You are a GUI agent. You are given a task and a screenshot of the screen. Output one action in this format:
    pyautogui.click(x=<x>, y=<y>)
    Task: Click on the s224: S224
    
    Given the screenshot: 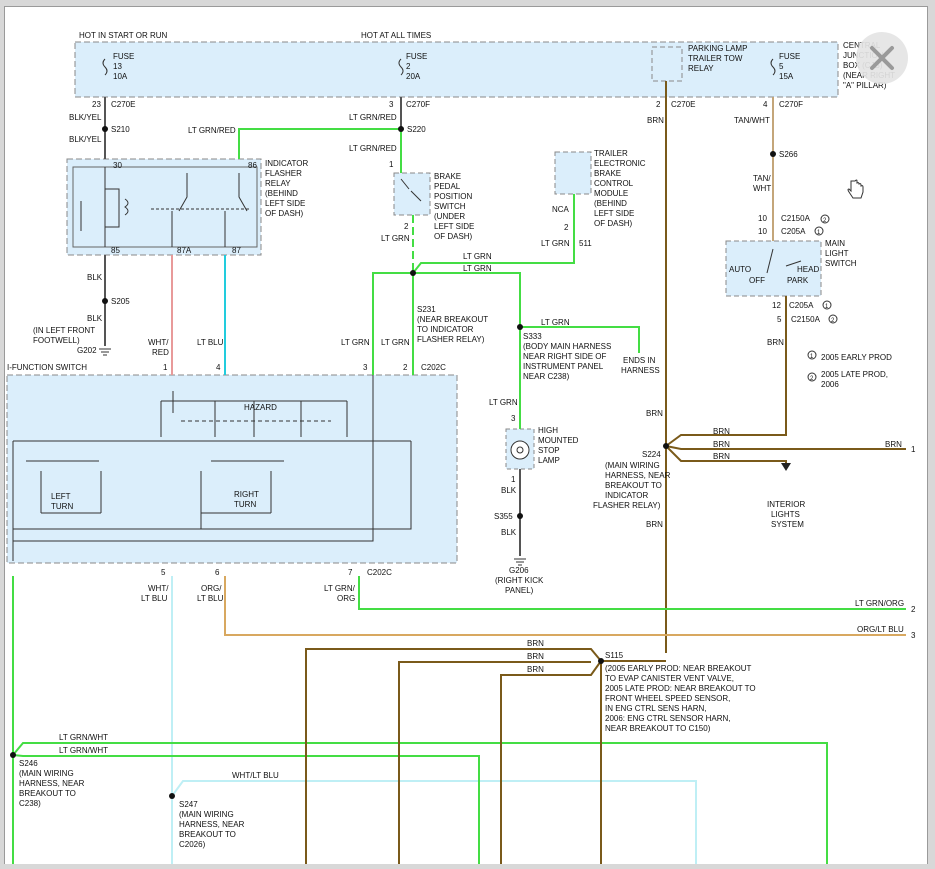 What is the action you would take?
    pyautogui.click(x=651, y=454)
    